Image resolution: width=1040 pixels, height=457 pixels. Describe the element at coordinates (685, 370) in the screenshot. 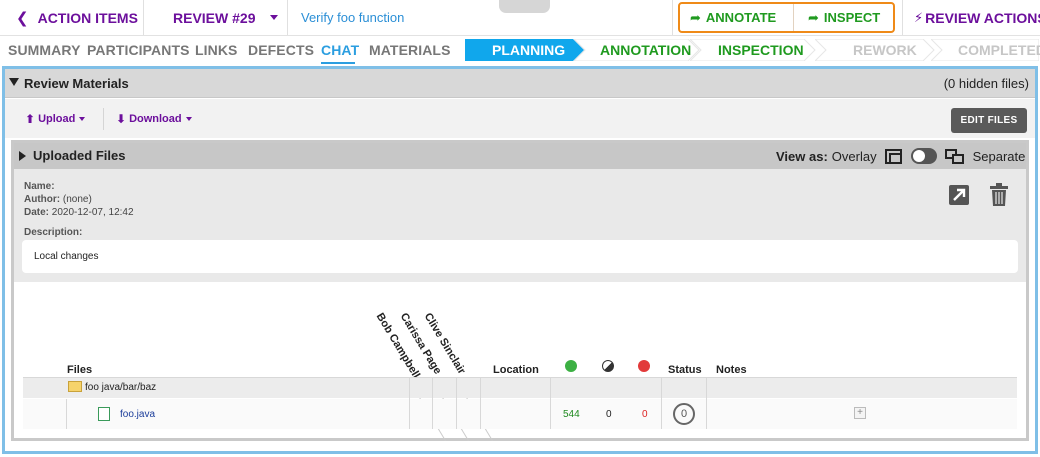

I see `status-header: Status` at that location.